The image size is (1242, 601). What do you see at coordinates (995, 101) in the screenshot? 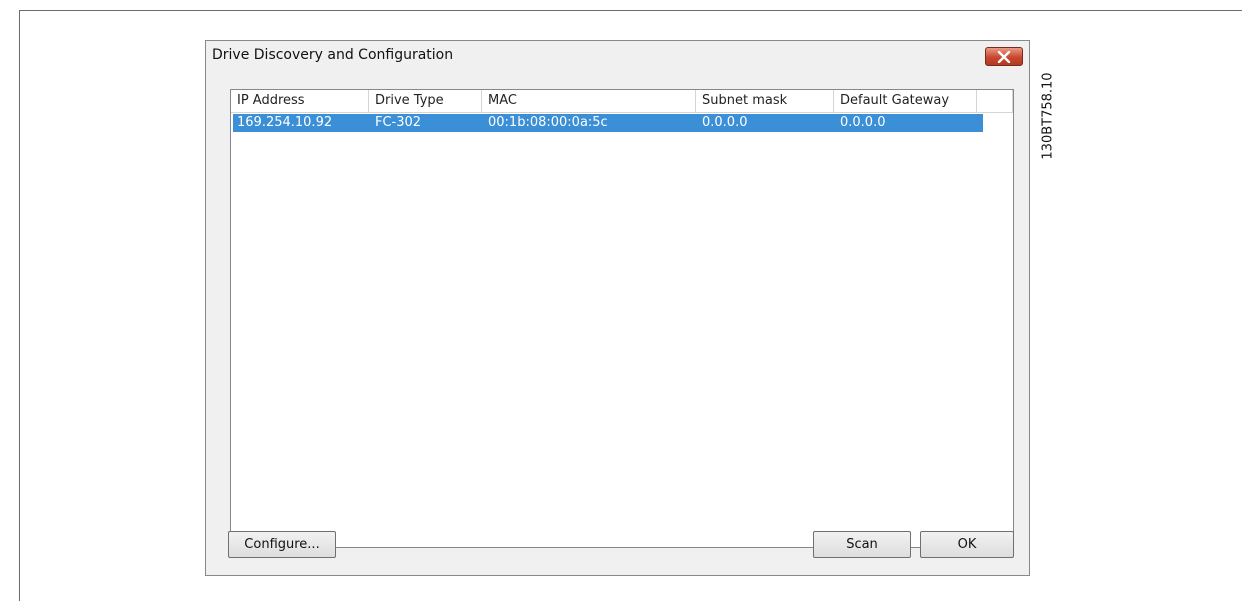
I see `column-header-filler` at bounding box center [995, 101].